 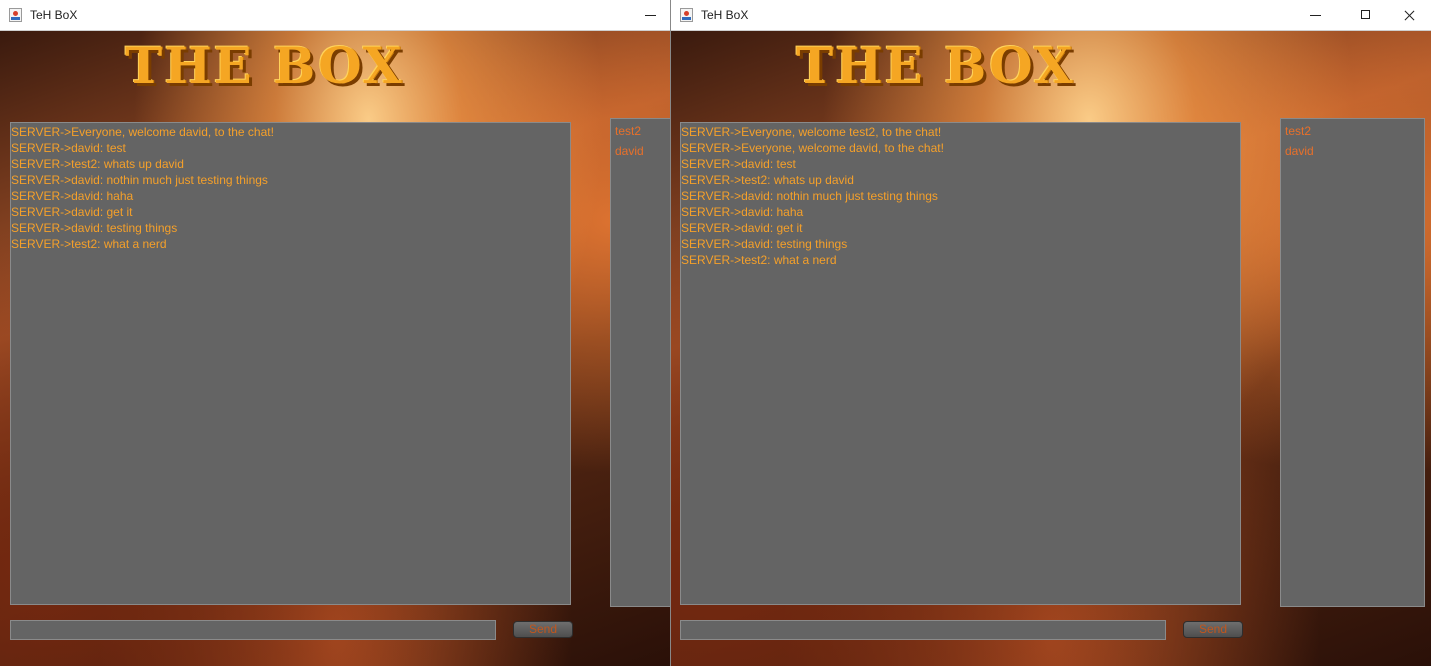 What do you see at coordinates (1366, 15) in the screenshot?
I see `maximize-icon` at bounding box center [1366, 15].